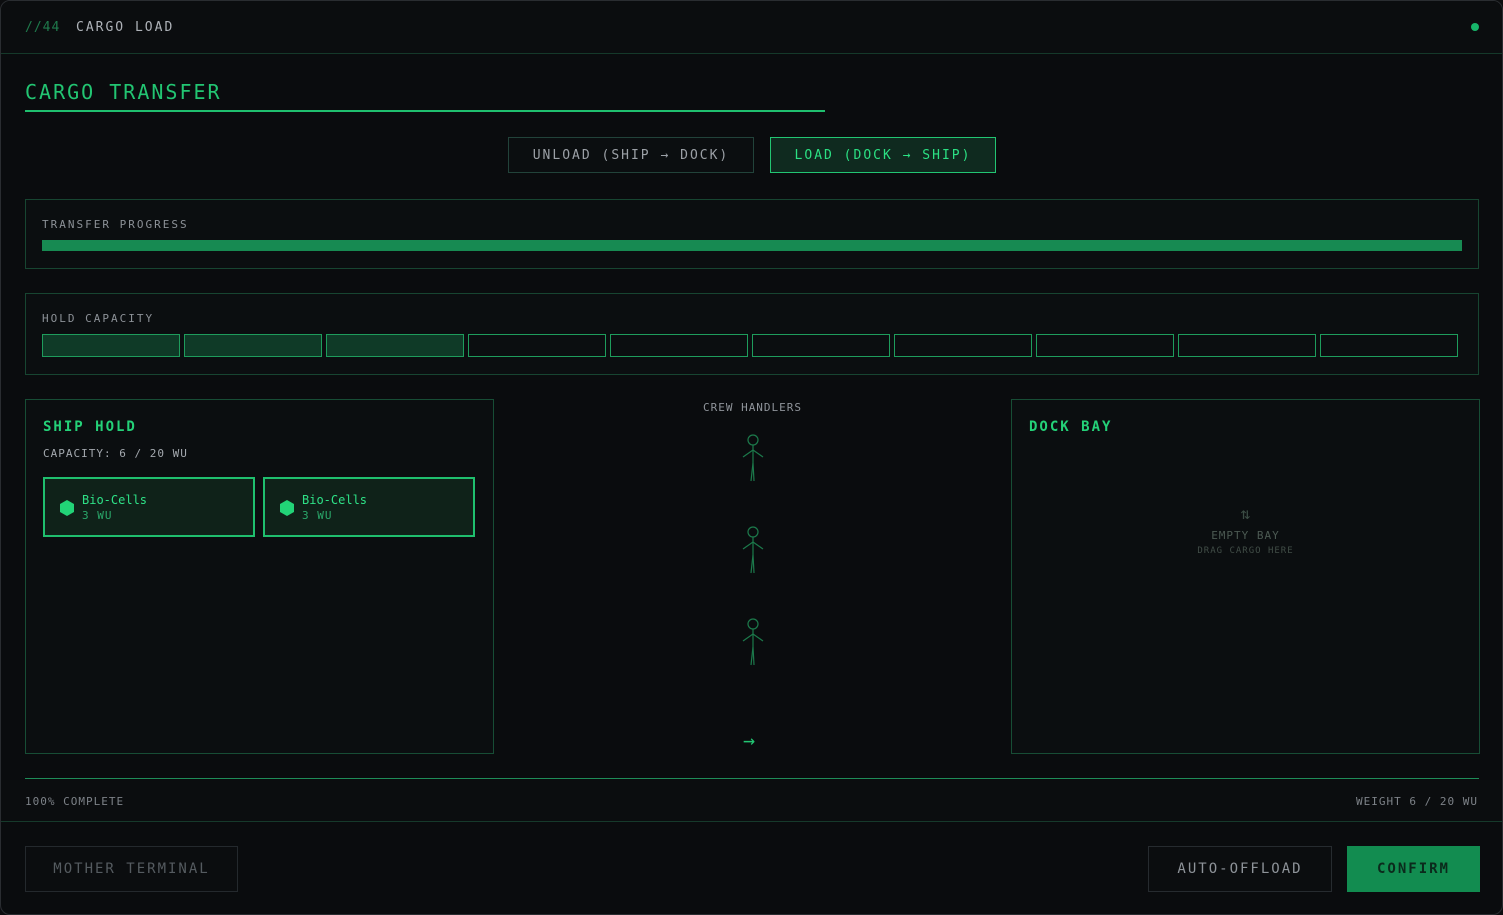 The width and height of the screenshot is (1503, 915). Describe the element at coordinates (98, 318) in the screenshot. I see `hold-capacity-label: HOLD CAPACITY` at that location.